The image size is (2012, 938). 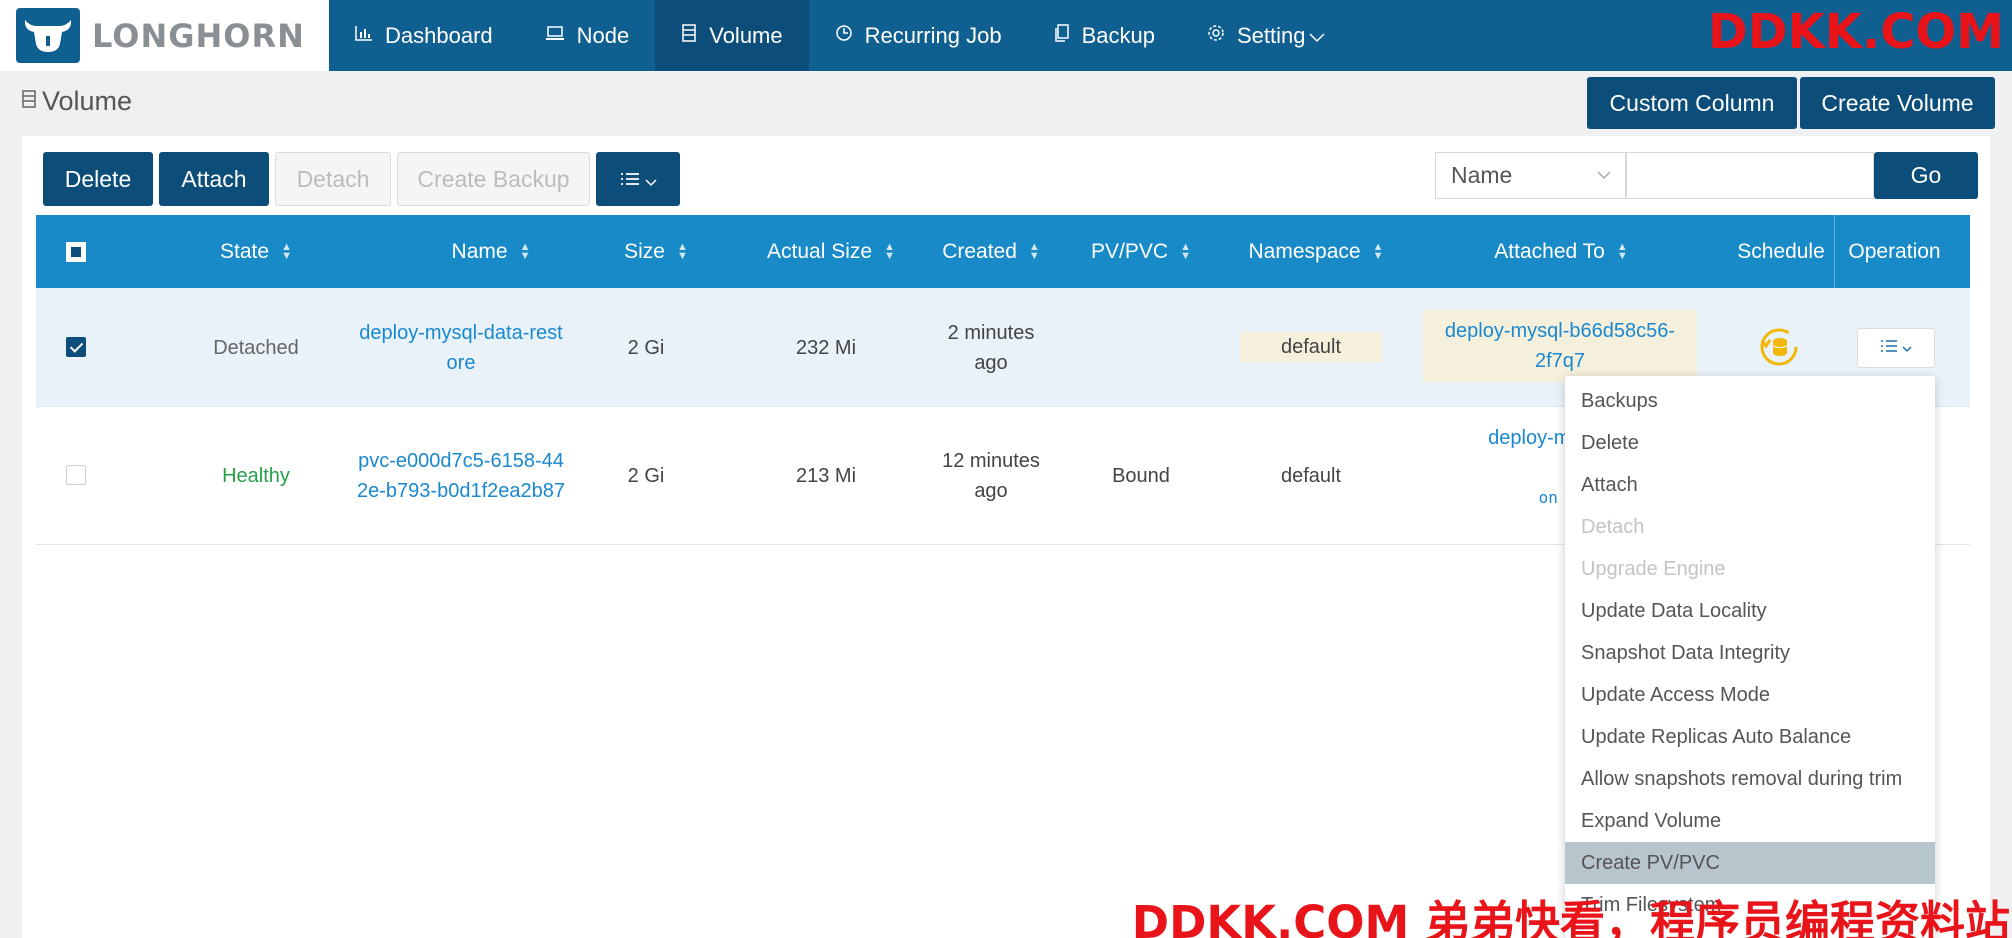 I want to click on column-header-attached-to: Attached To ▲ ▼, so click(x=1561, y=251).